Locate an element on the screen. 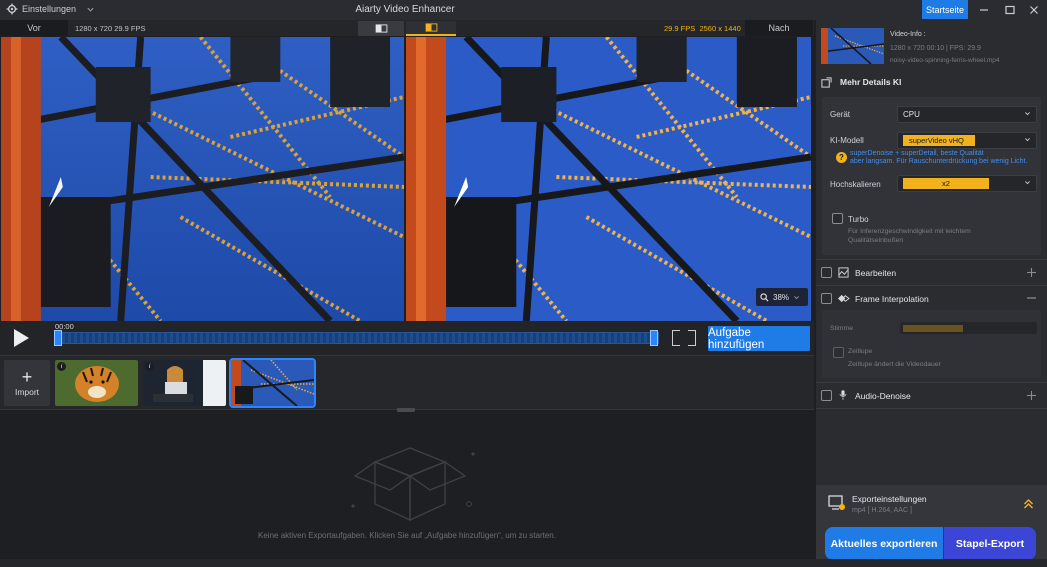 This screenshot has width=1047, height=567. video-info-thumbnail is located at coordinates (852, 46).